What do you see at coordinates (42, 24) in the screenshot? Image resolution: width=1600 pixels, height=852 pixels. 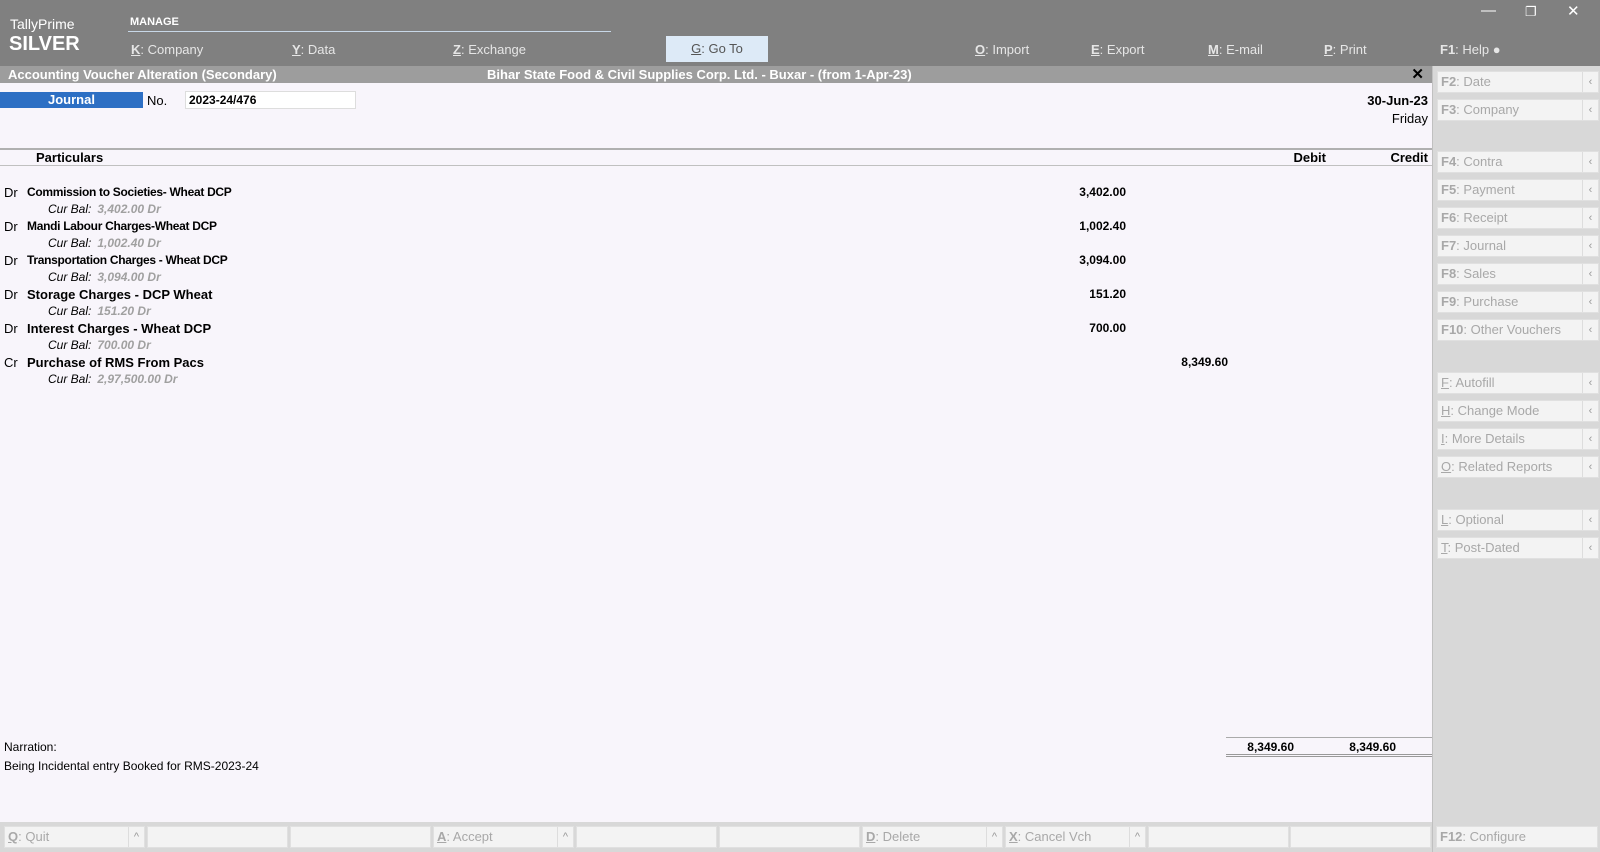 I see `product-name: TallyPrime` at bounding box center [42, 24].